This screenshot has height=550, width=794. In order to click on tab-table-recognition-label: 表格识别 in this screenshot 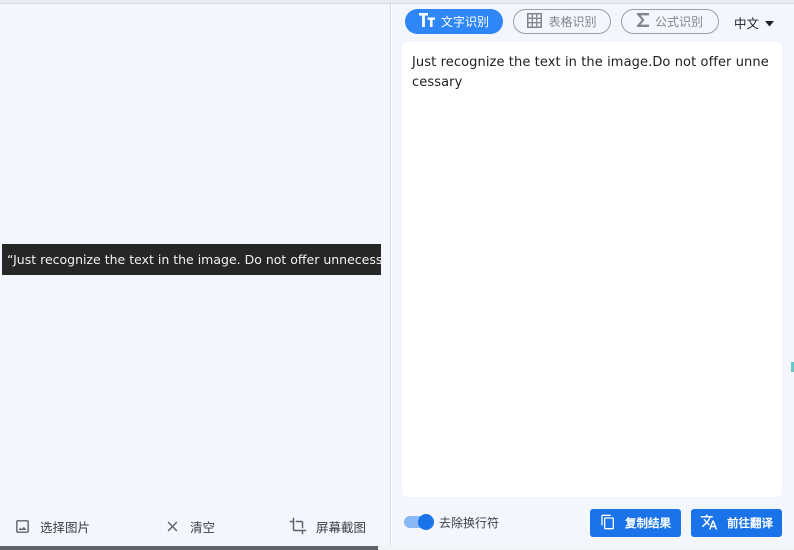, I will do `click(572, 22)`.